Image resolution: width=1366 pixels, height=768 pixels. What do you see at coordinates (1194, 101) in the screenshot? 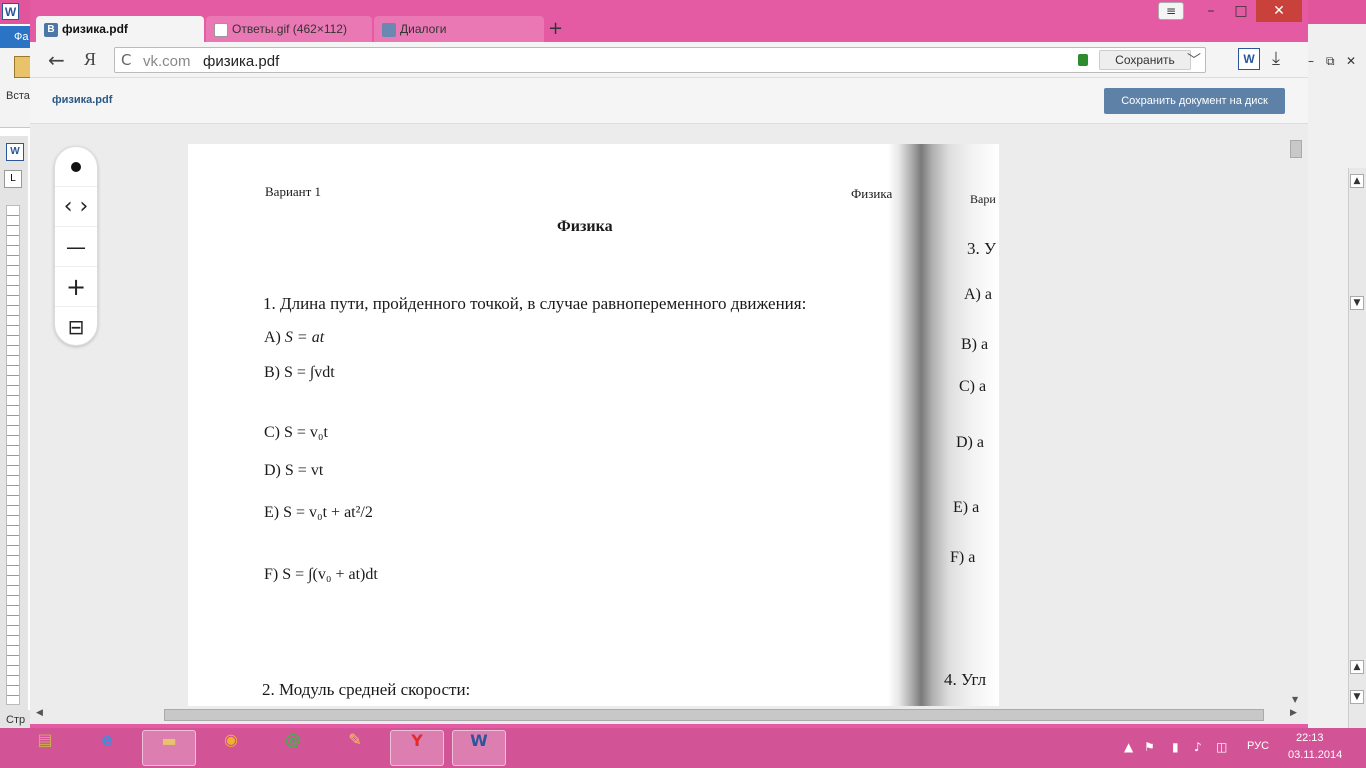
I see `save-to-disk-button: Сохранить документ на диск` at bounding box center [1194, 101].